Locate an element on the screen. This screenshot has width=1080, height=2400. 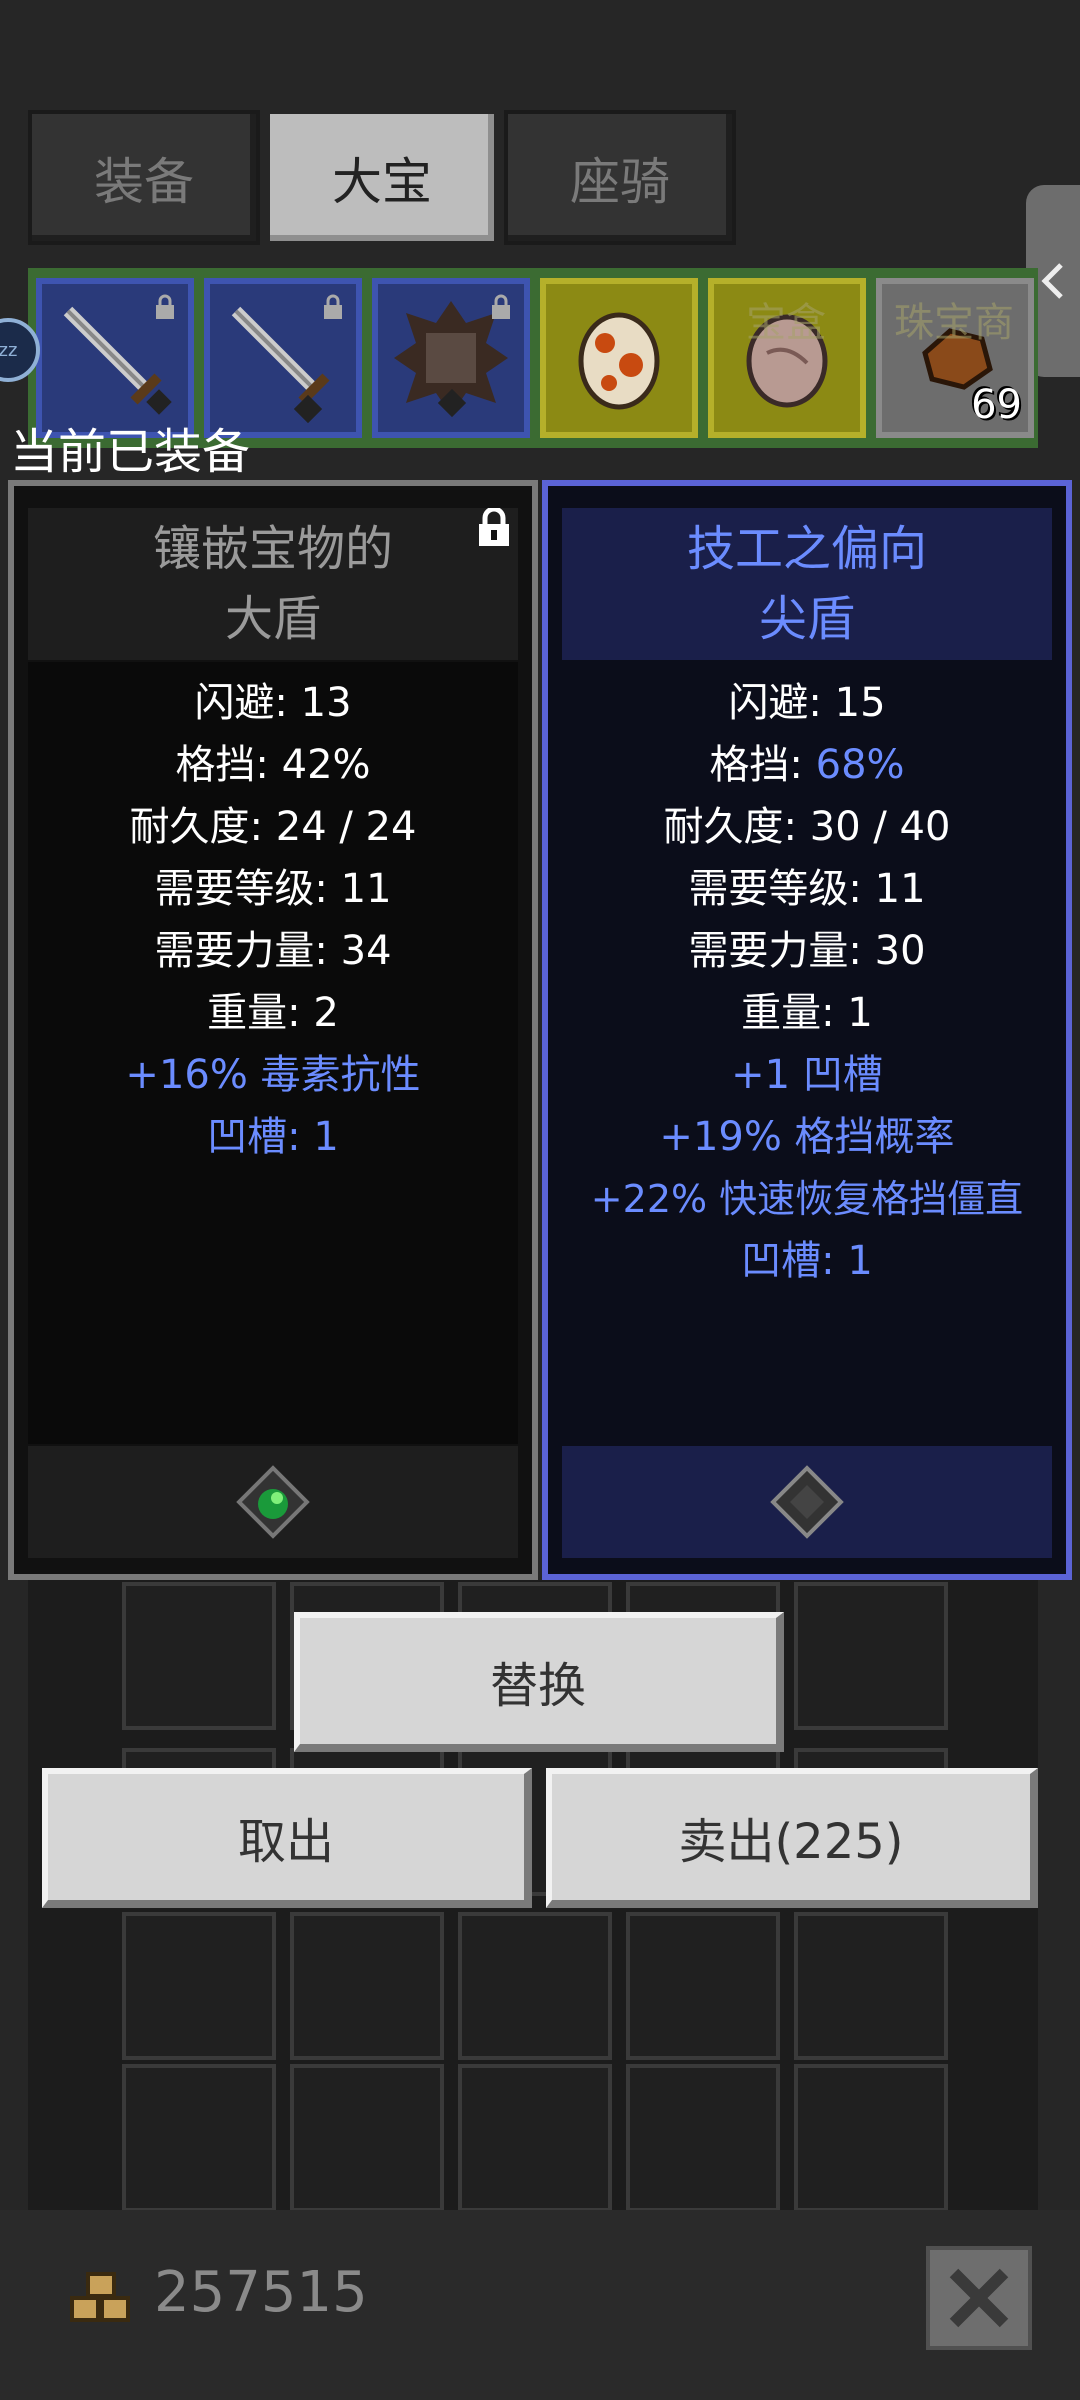
stat-value: 2 is located at coordinates (326, 1013).